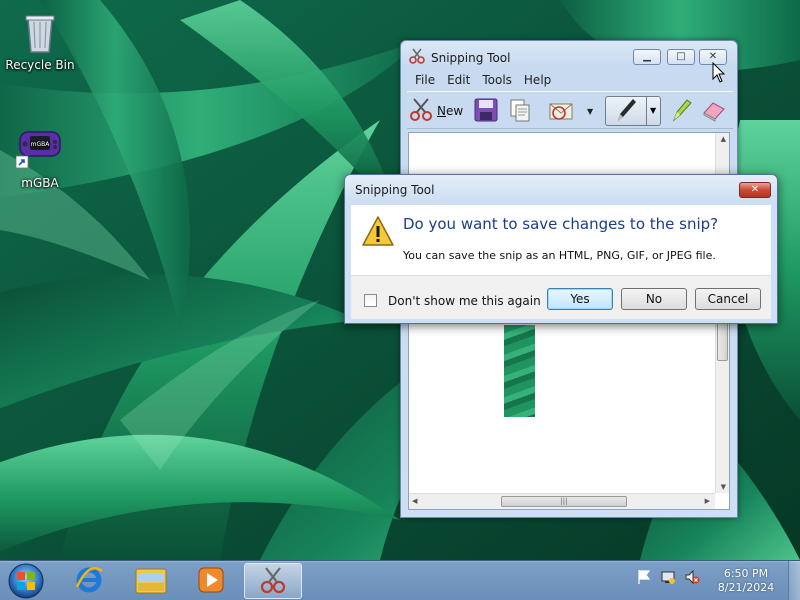 The width and height of the screenshot is (800, 600). What do you see at coordinates (464, 301) in the screenshot?
I see `dont-show-again-label: Don't show me this again` at bounding box center [464, 301].